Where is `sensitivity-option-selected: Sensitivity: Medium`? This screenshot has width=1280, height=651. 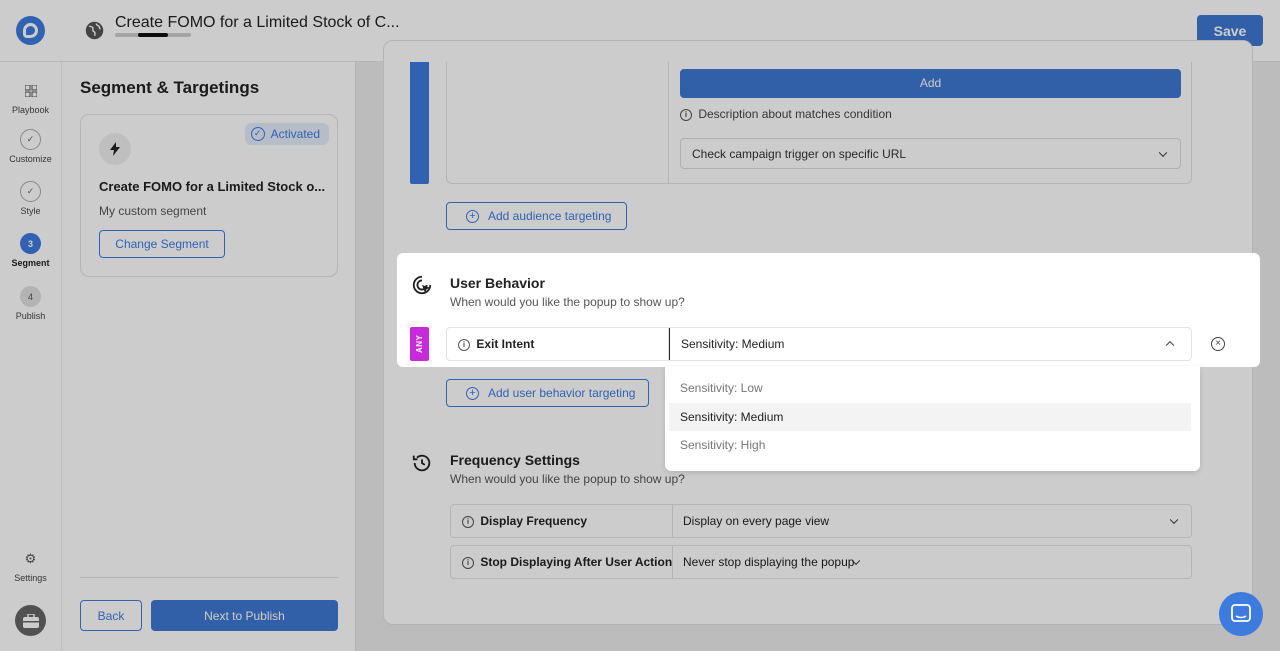 sensitivity-option-selected: Sensitivity: Medium is located at coordinates (930, 417).